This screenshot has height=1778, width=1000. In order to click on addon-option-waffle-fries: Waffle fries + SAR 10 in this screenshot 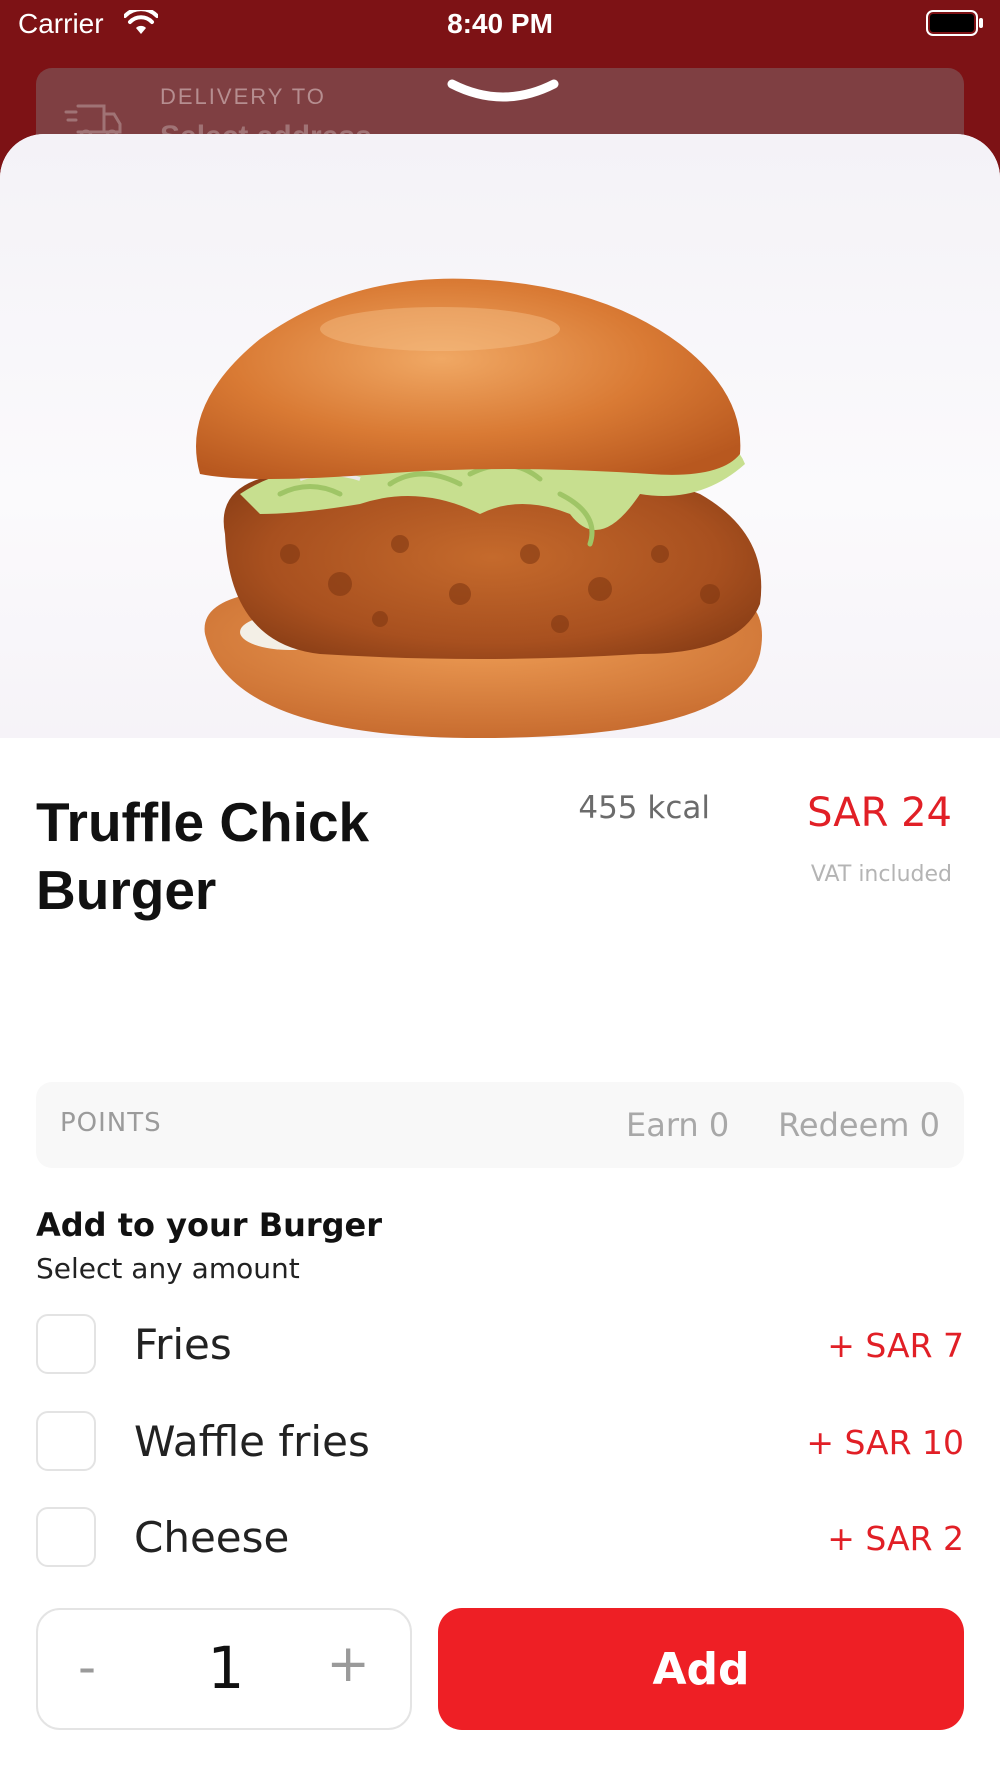, I will do `click(500, 1442)`.